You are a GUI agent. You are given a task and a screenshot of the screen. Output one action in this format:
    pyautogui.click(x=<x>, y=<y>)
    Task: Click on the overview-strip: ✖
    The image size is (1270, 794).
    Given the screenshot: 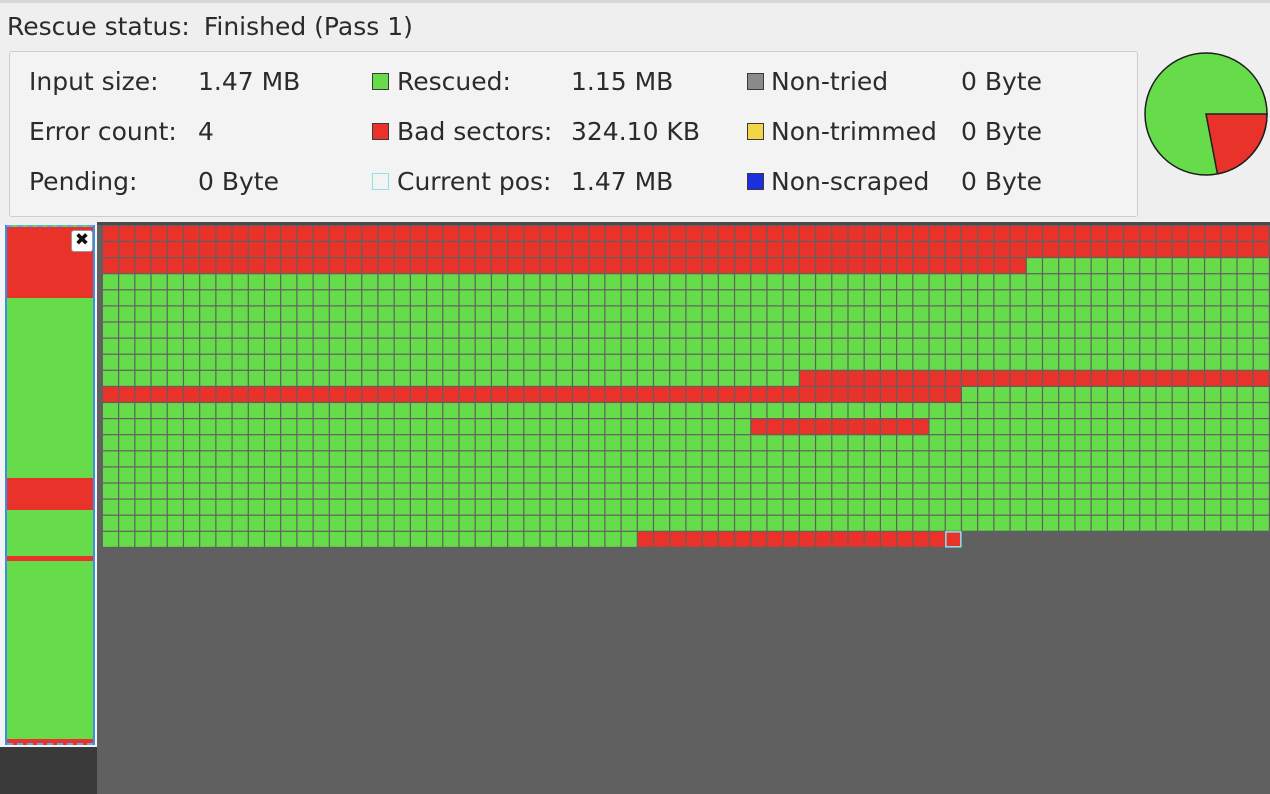 What is the action you would take?
    pyautogui.click(x=50, y=485)
    